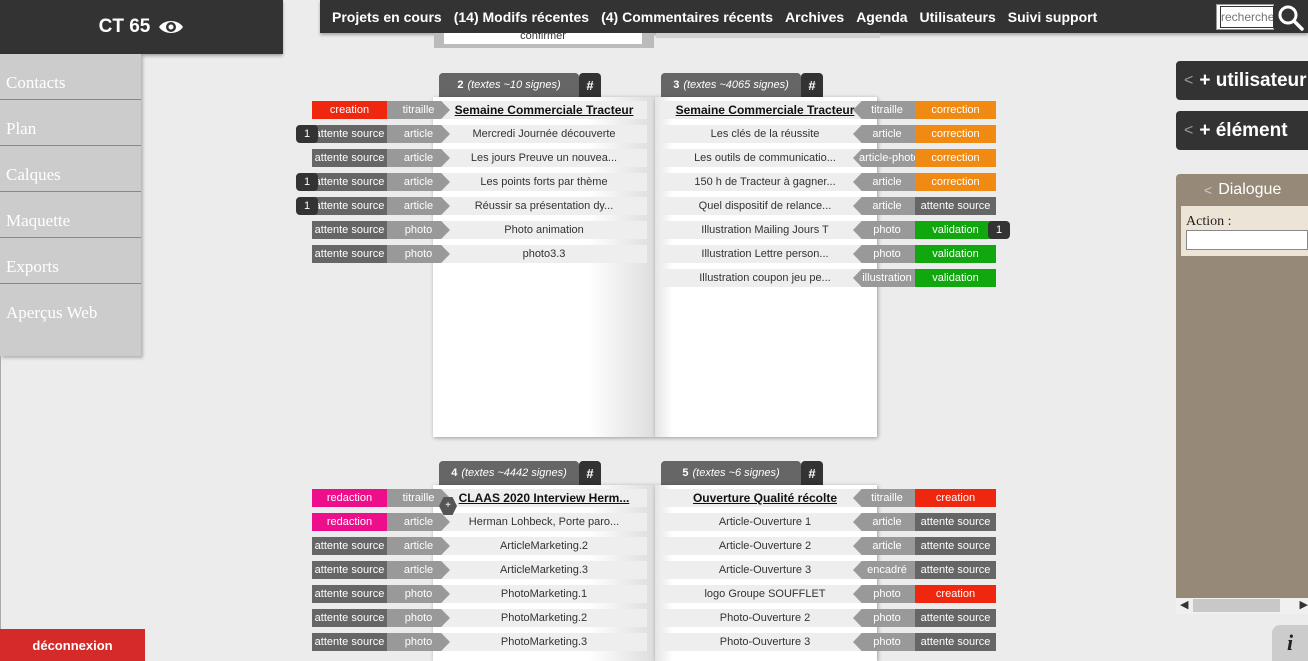  What do you see at coordinates (687, 17) in the screenshot?
I see `nav-commentaires-recents: (4) Commentaires récents` at bounding box center [687, 17].